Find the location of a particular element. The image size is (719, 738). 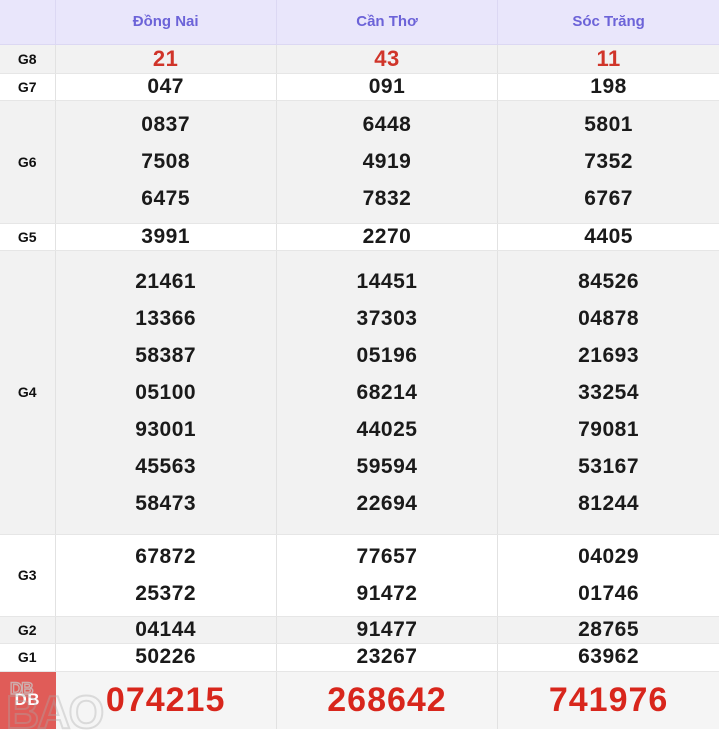

prize-value-cell: 2270 is located at coordinates (387, 237).